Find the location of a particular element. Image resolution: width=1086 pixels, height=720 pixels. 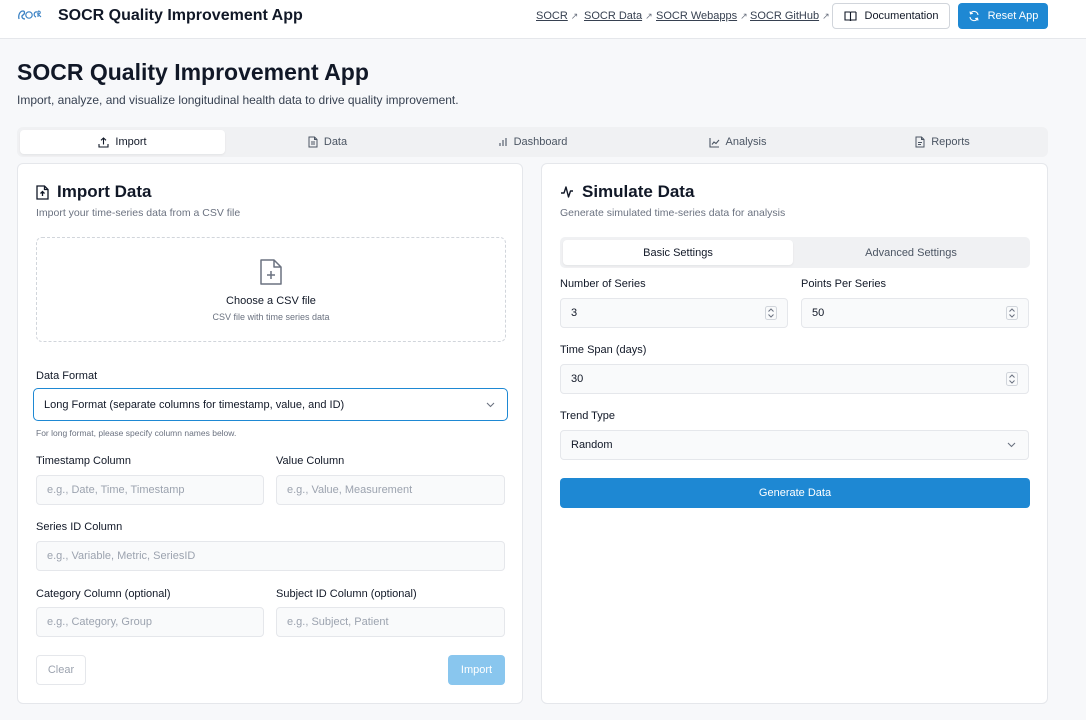

nav-link-label: SOCR Webapps is located at coordinates (697, 16).